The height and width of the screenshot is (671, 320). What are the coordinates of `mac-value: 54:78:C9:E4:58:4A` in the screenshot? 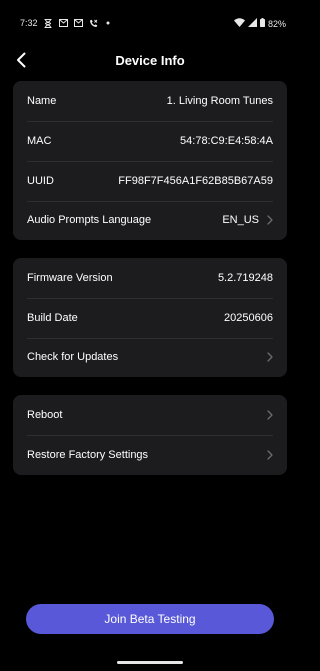 It's located at (226, 141).